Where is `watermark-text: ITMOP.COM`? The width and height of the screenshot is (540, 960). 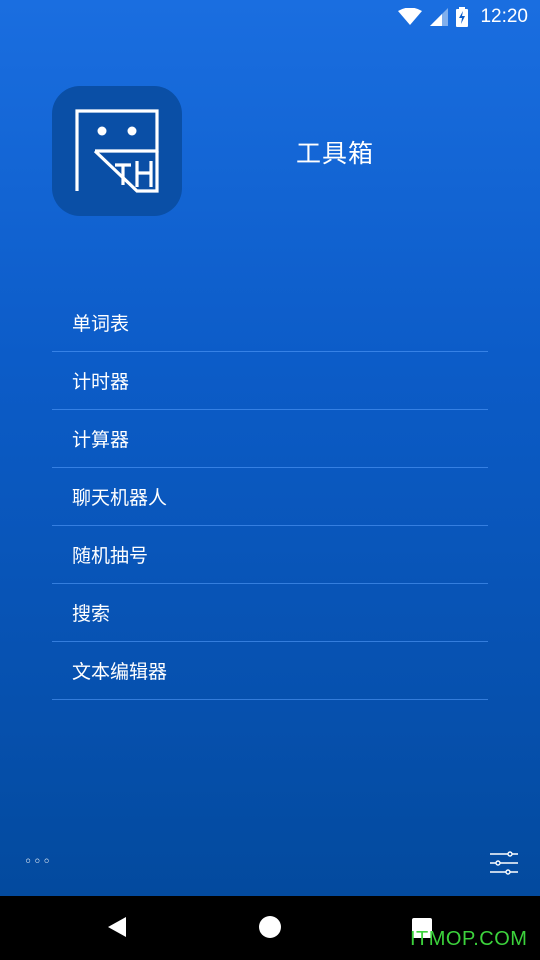
watermark-text: ITMOP.COM is located at coordinates (469, 939).